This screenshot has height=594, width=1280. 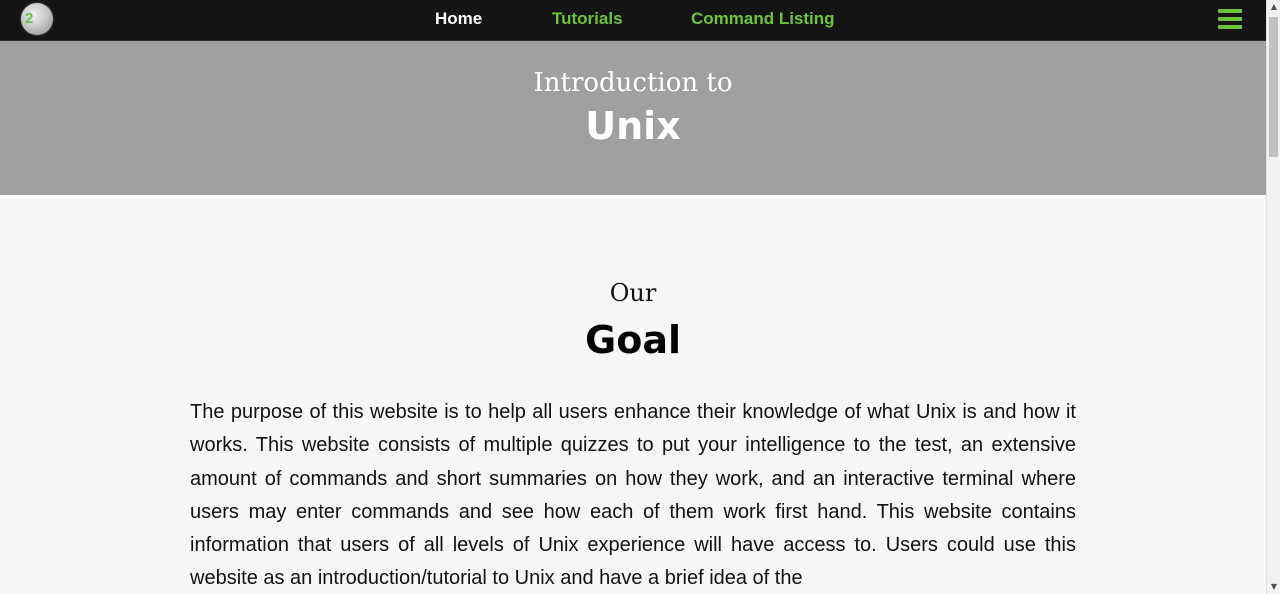 What do you see at coordinates (763, 19) in the screenshot?
I see `nav-command-listing-link: Command Listing` at bounding box center [763, 19].